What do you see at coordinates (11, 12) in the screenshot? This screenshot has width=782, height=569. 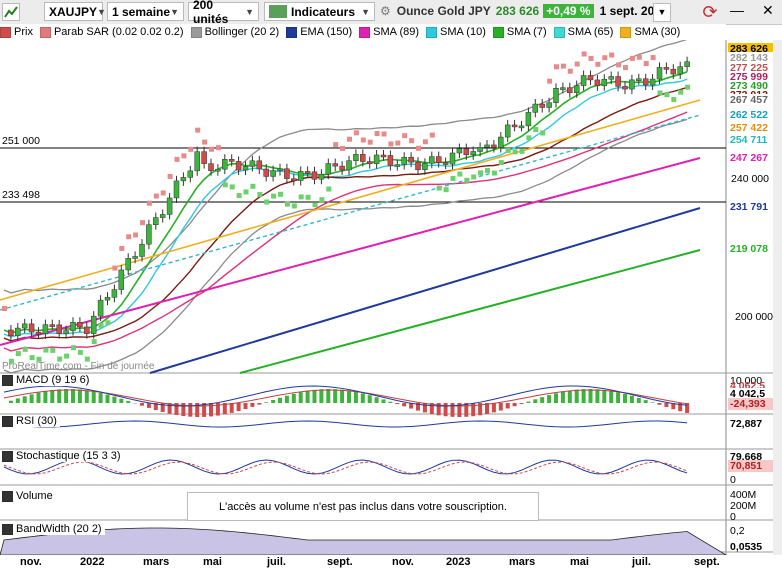 I see `app-icon` at bounding box center [11, 12].